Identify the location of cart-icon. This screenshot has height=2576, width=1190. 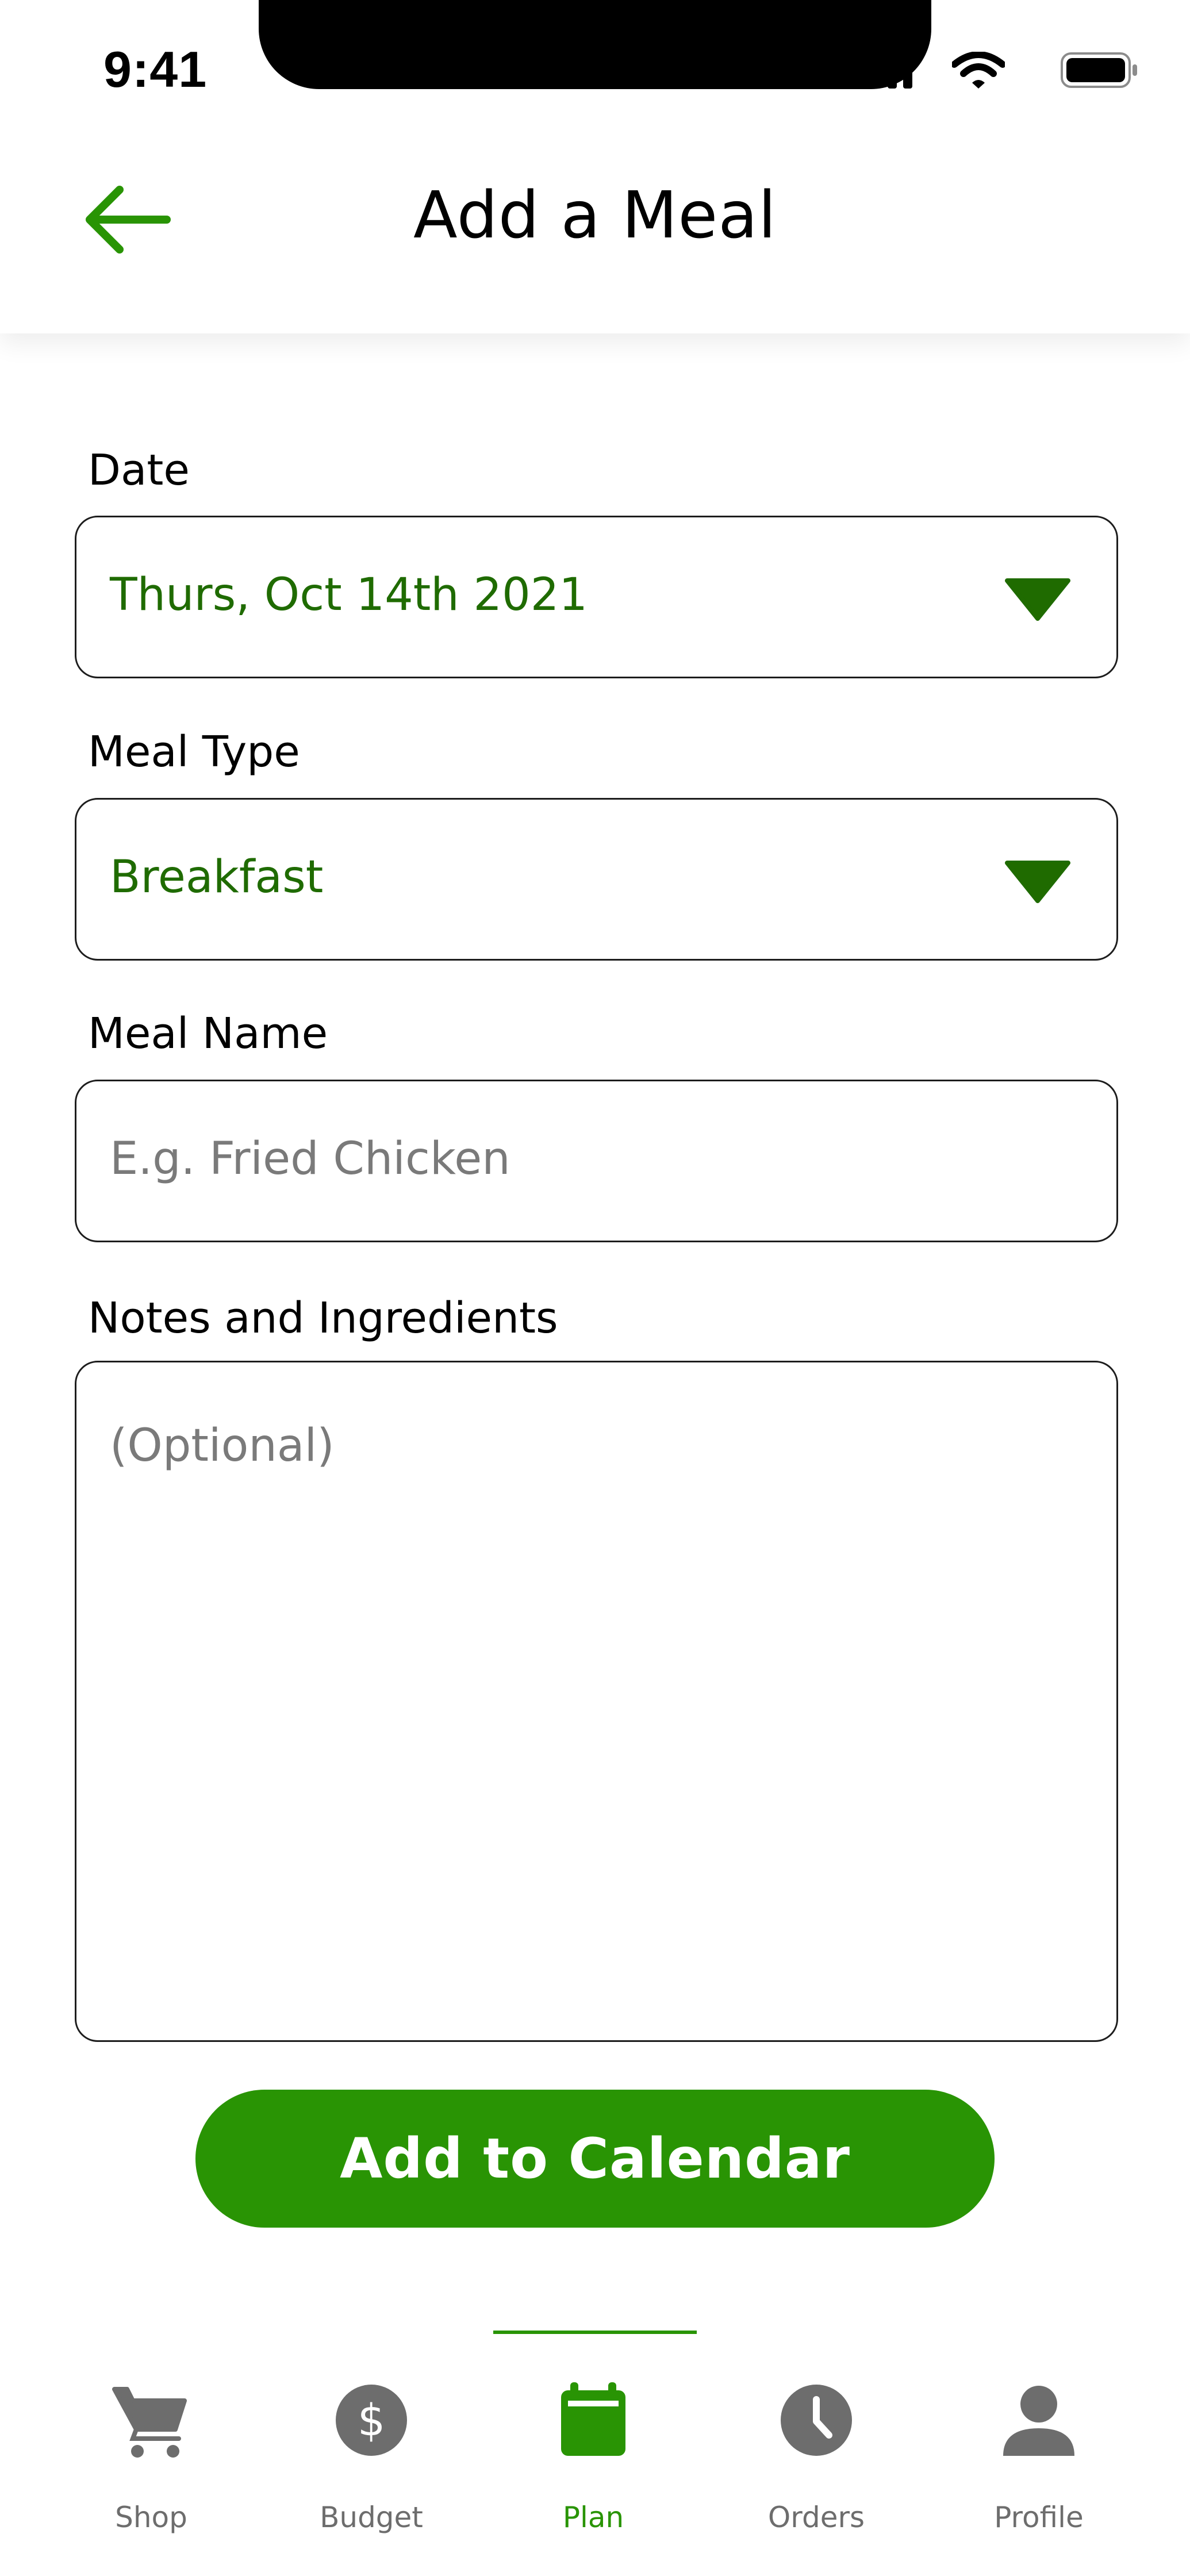
(149, 2422).